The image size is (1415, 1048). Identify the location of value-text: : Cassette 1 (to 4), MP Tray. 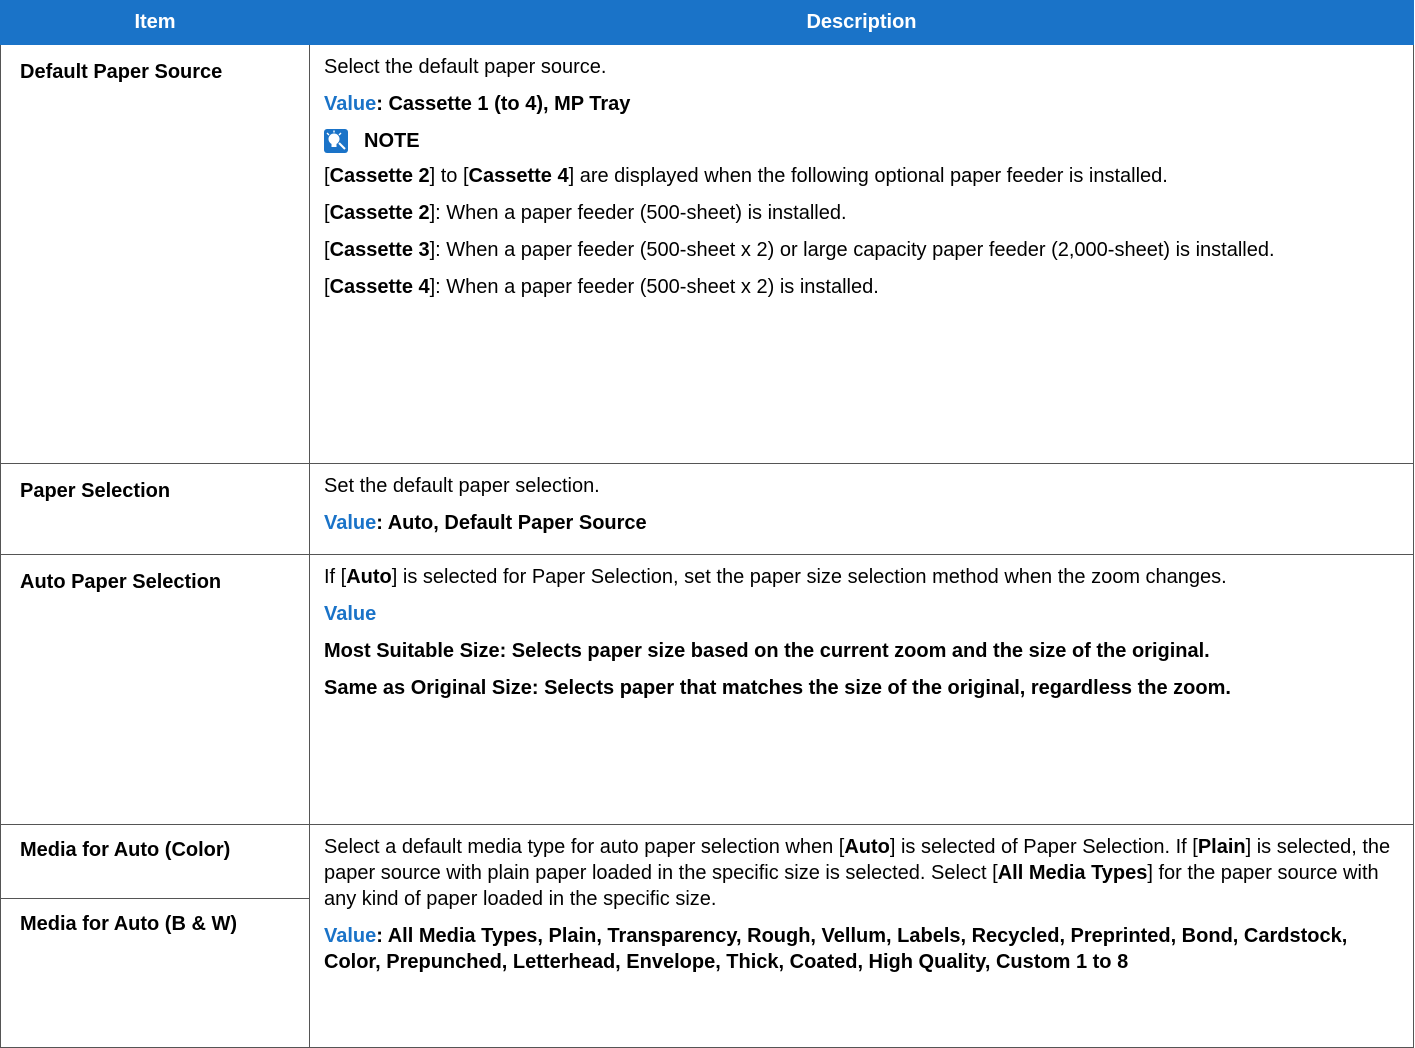
(503, 104).